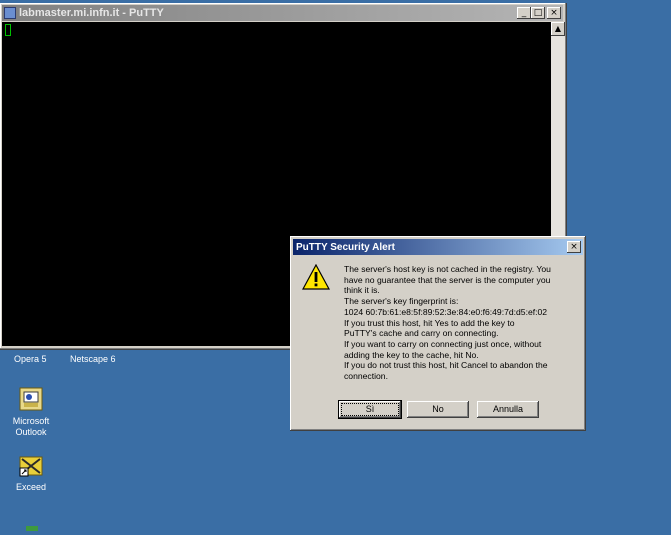 The width and height of the screenshot is (671, 535). I want to click on desktop-icon-exceed-label: Exceed, so click(31, 487).